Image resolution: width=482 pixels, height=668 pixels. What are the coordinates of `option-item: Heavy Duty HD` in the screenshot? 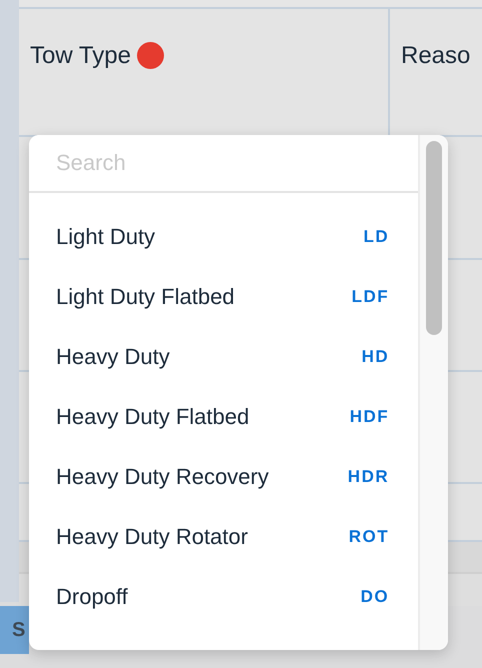 It's located at (223, 357).